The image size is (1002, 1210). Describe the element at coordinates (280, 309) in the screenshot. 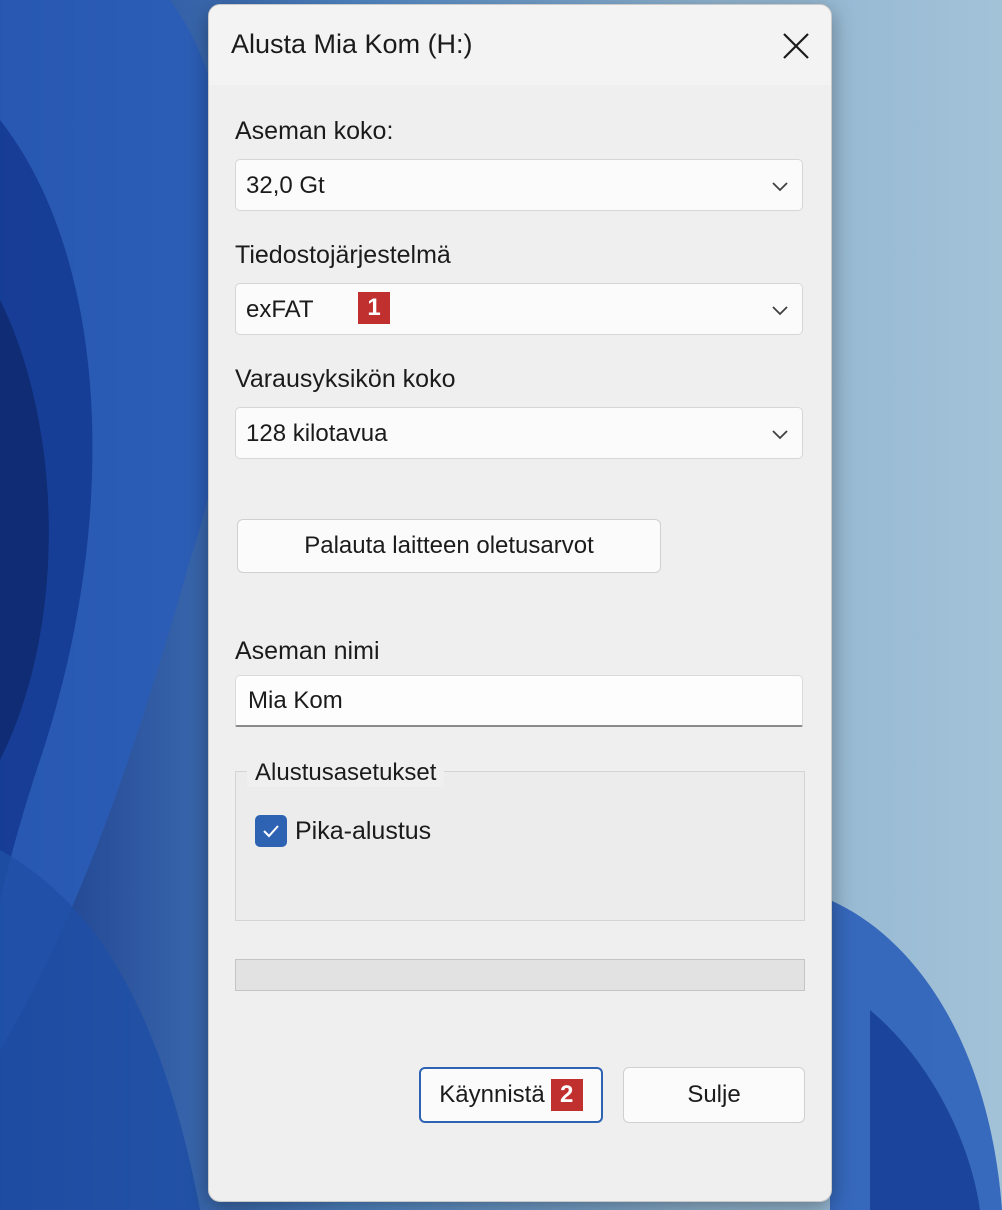

I see `filesystem-value: exFAT` at that location.